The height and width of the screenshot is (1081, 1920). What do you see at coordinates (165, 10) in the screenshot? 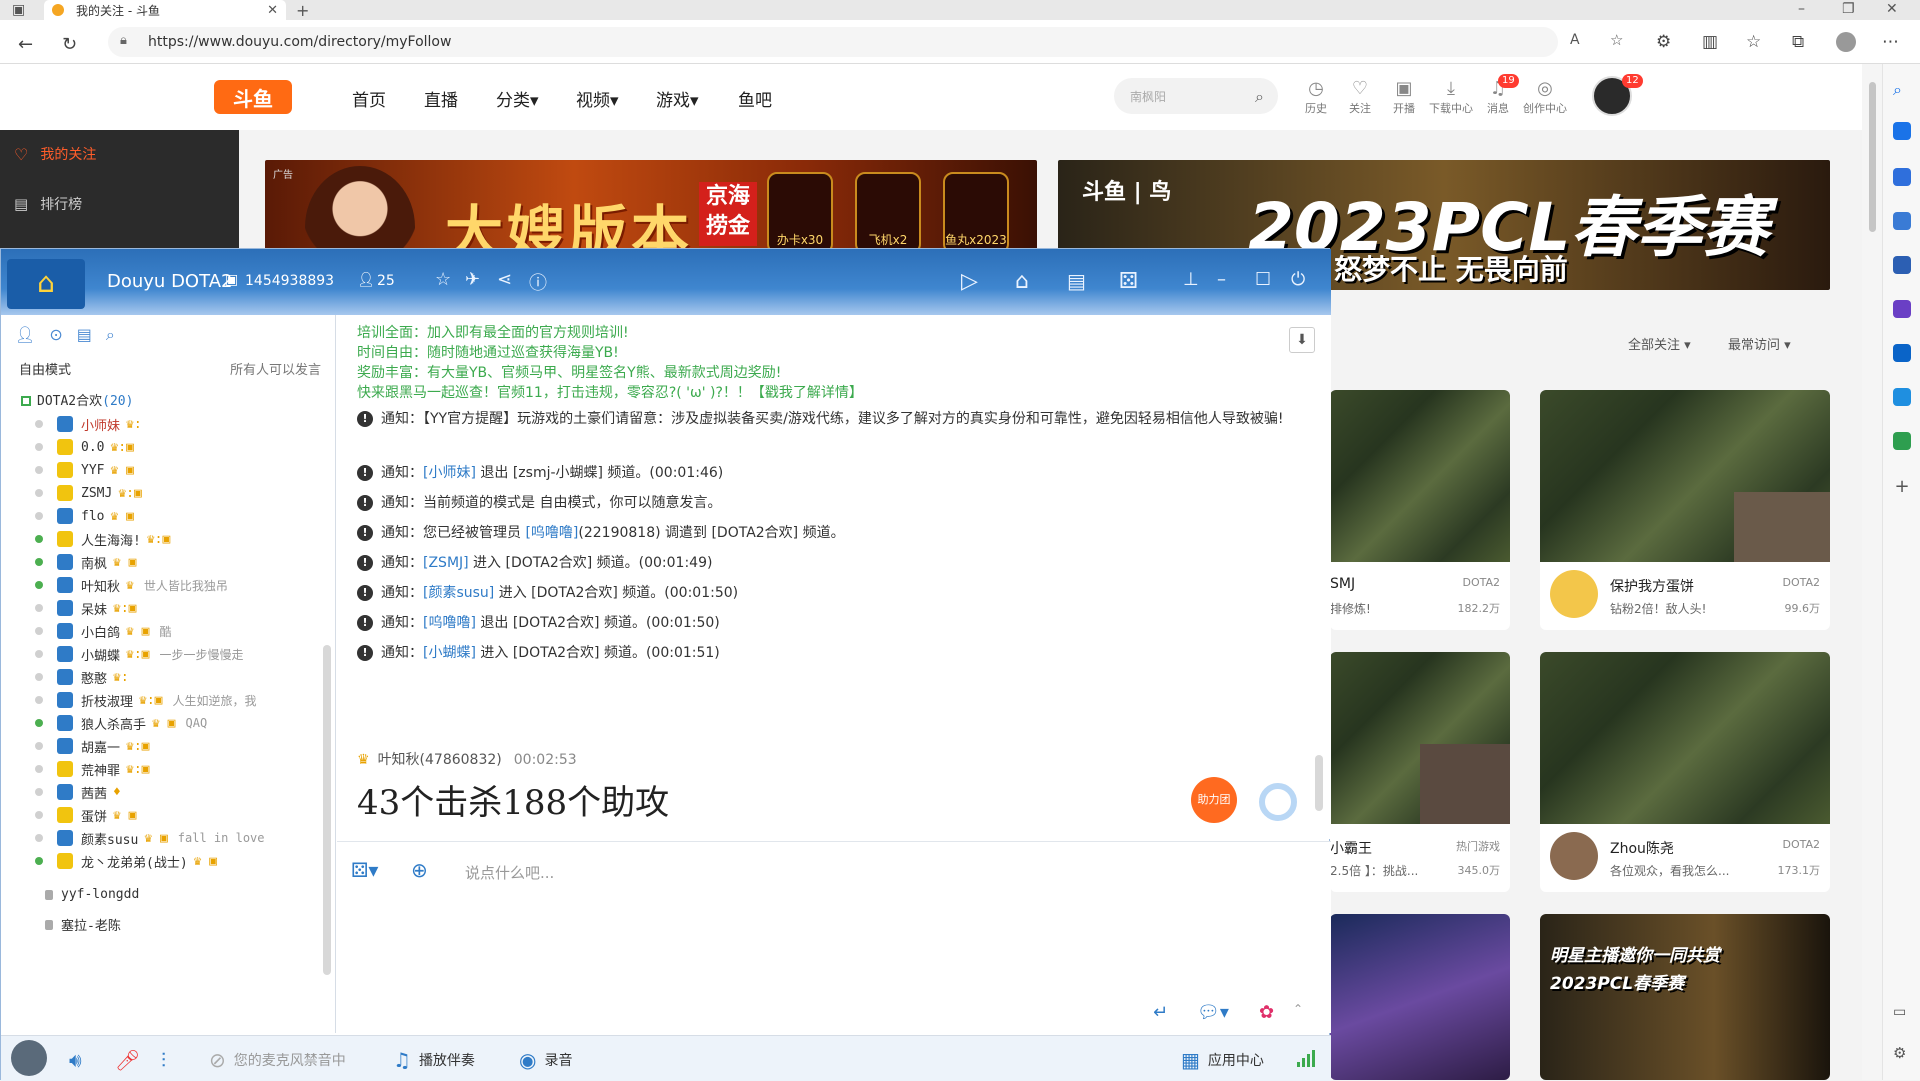
I see `browser-tab: 我的关注 - 斗鱼 ✕` at bounding box center [165, 10].